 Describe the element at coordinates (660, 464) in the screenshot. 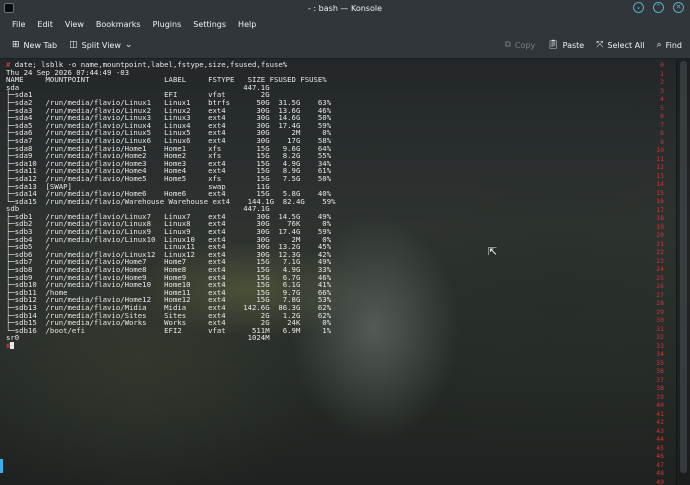

I see `line-number: 47` at that location.